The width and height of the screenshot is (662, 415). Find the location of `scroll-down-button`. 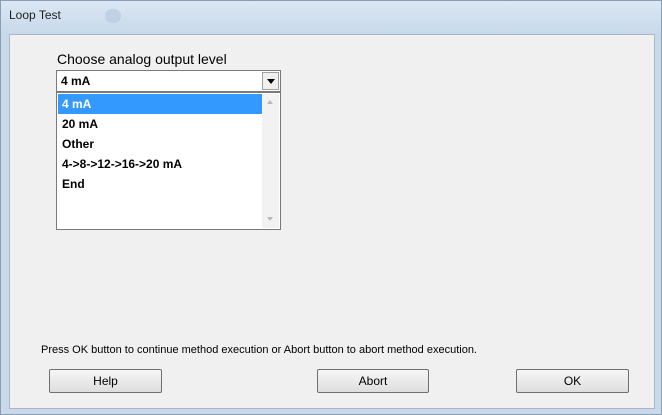

scroll-down-button is located at coordinates (270, 219).